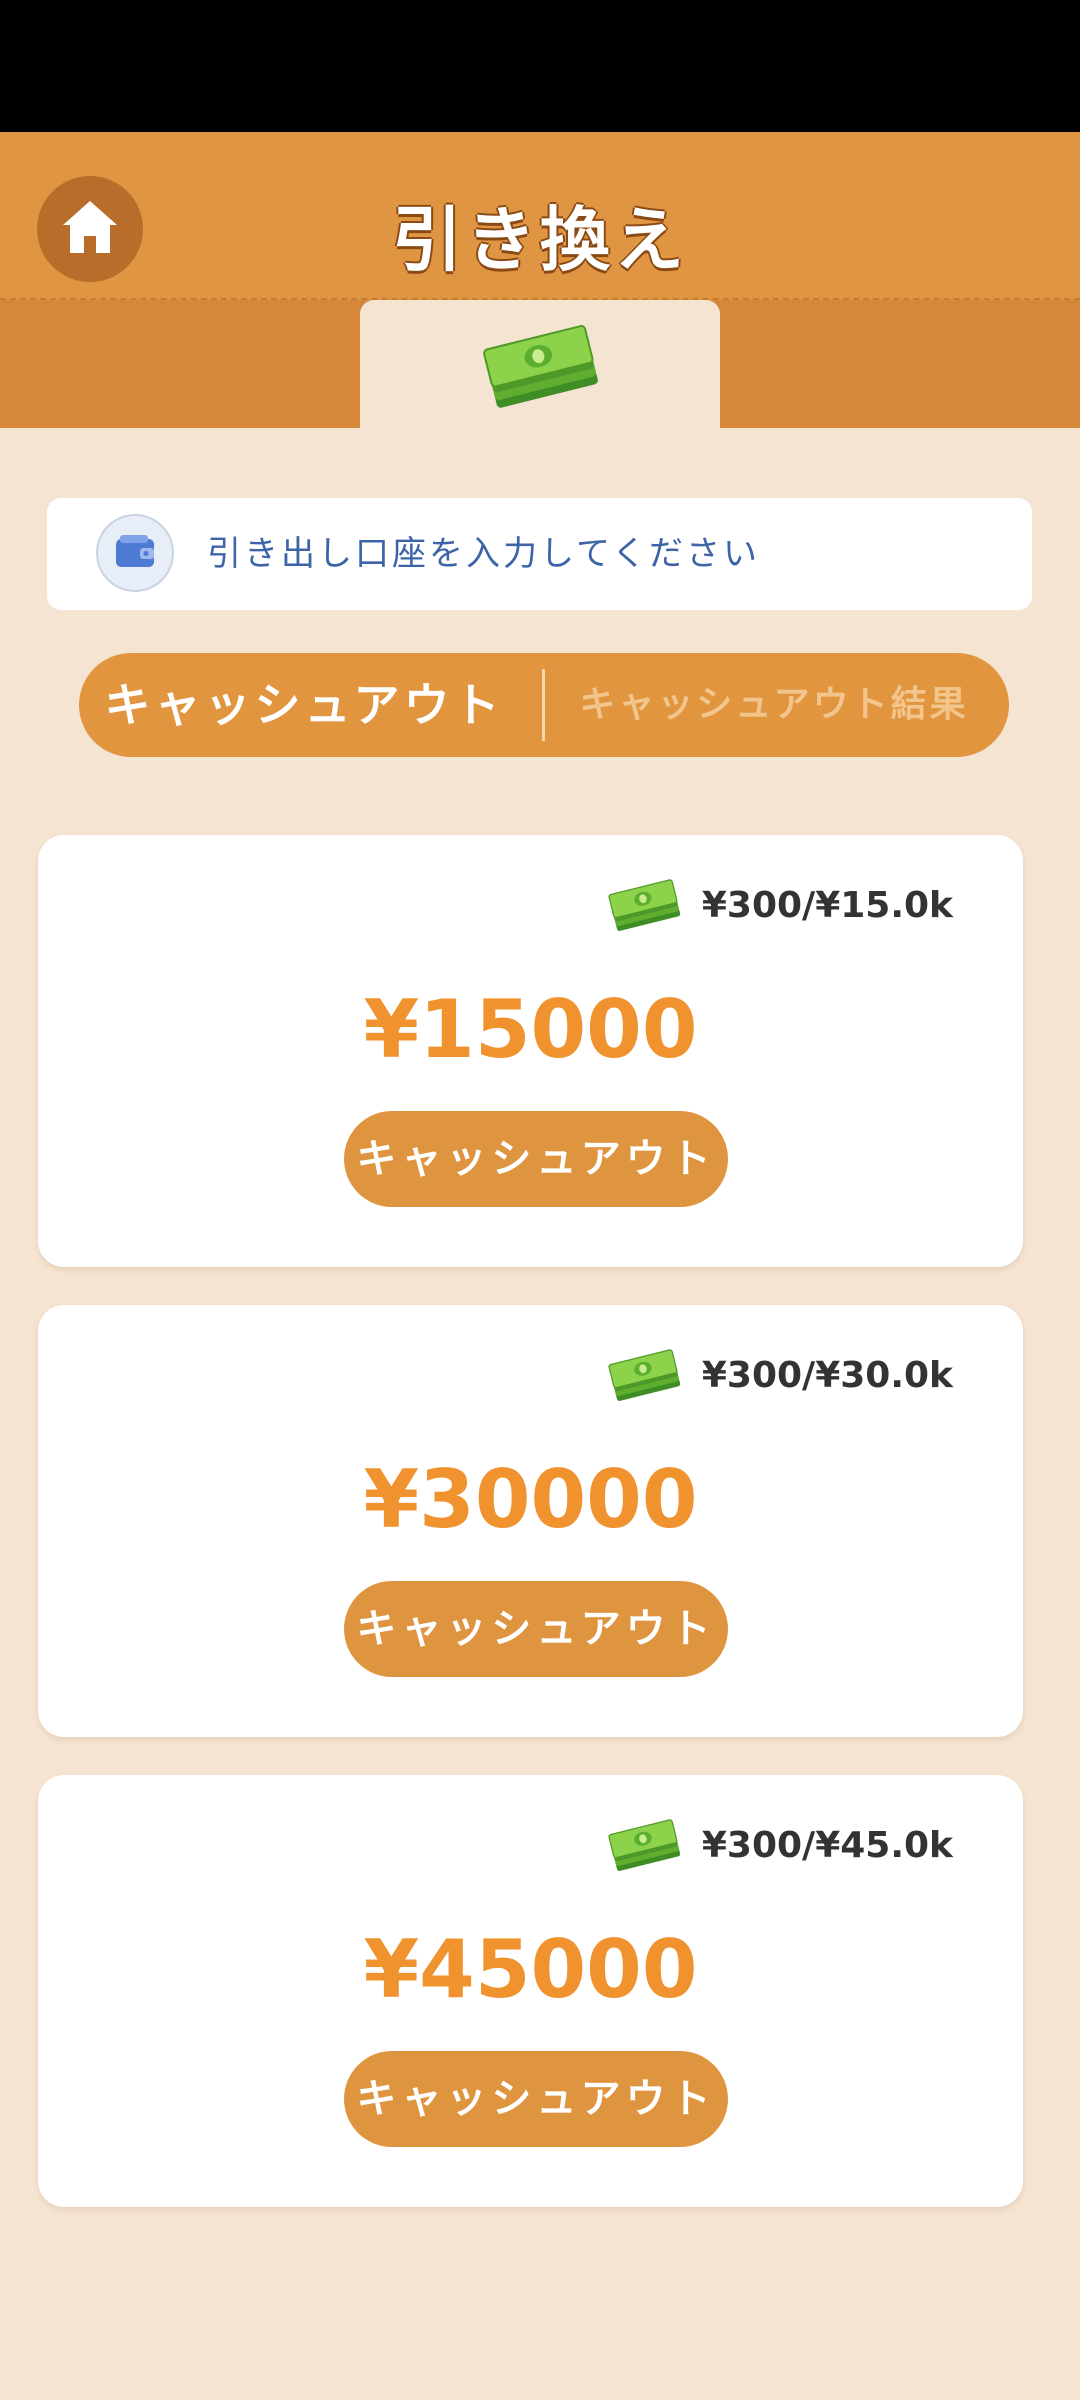 The image size is (1080, 2400). I want to click on tab-divider, so click(543, 705).